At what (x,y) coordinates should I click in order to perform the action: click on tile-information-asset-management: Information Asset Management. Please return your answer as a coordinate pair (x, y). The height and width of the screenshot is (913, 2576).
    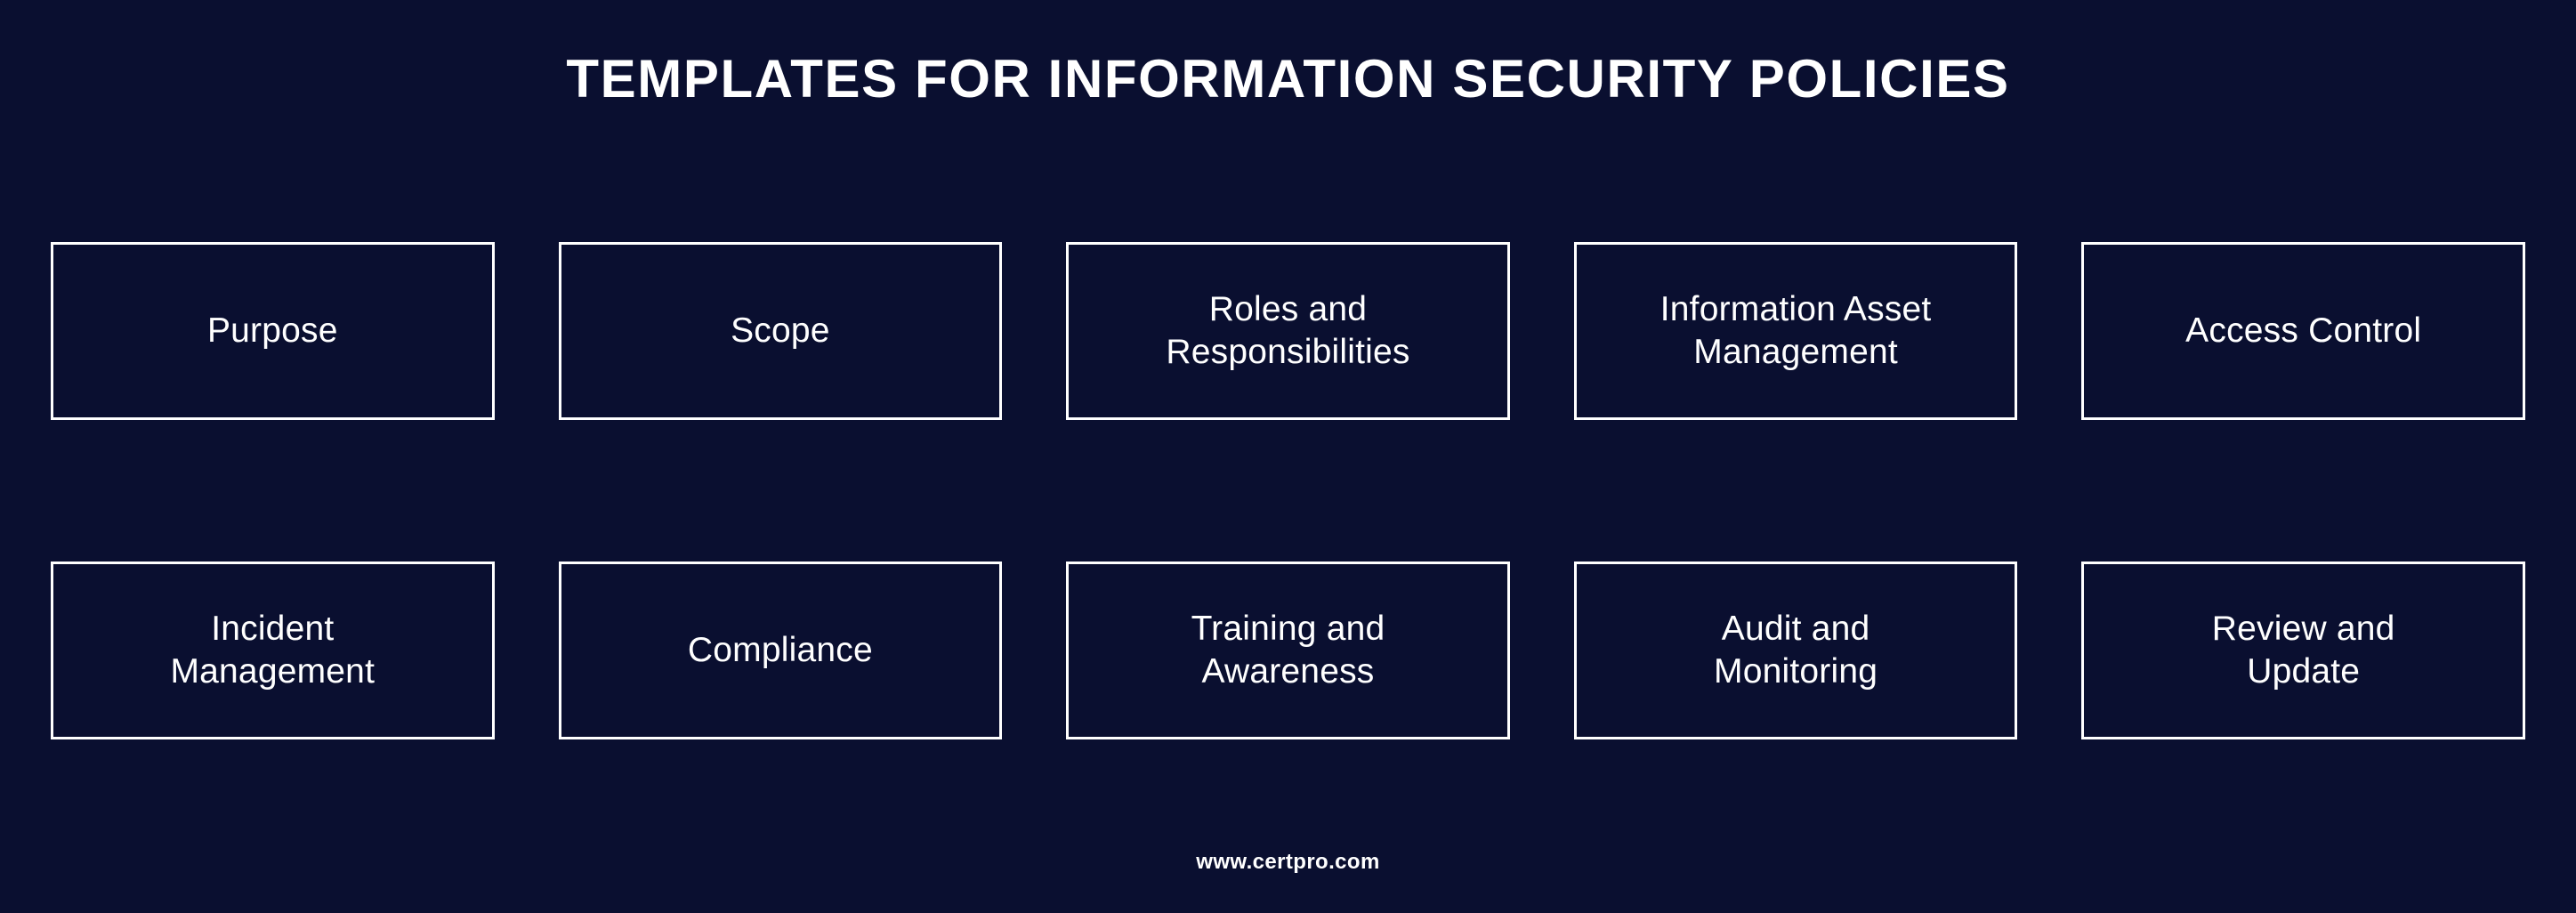
    Looking at the image, I should click on (1795, 331).